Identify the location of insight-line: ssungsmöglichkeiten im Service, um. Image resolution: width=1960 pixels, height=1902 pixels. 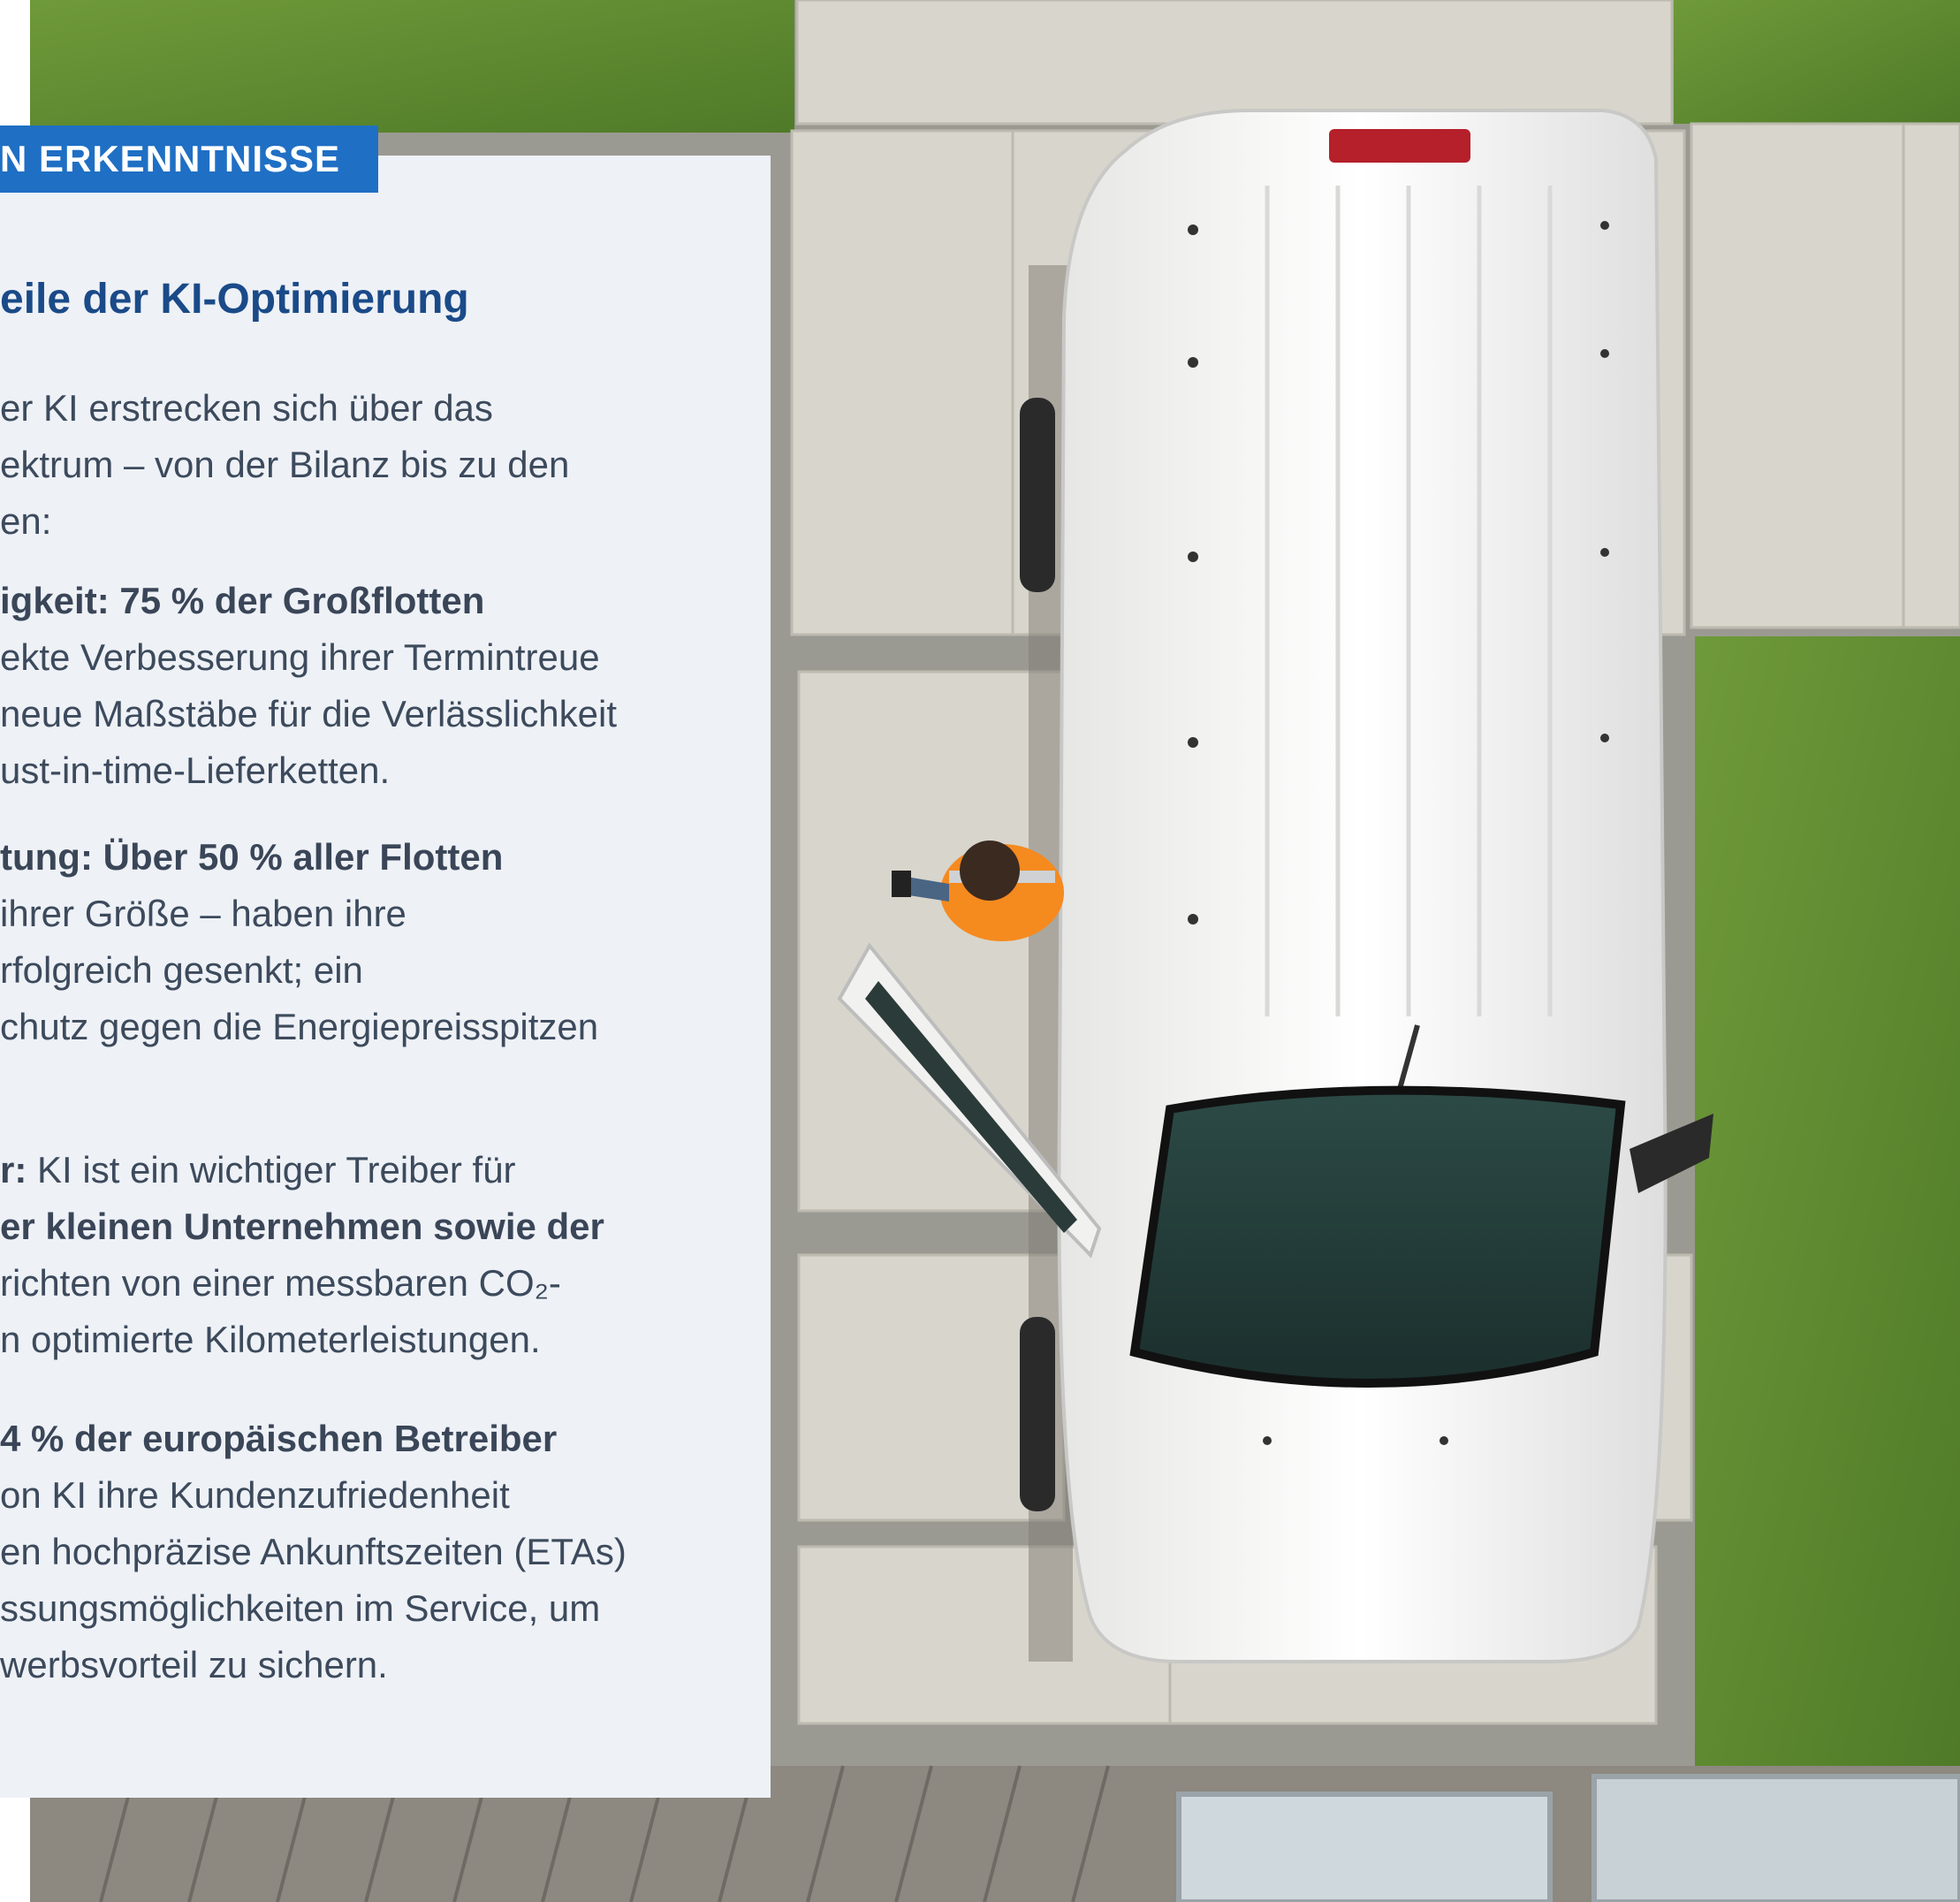
(300, 1608).